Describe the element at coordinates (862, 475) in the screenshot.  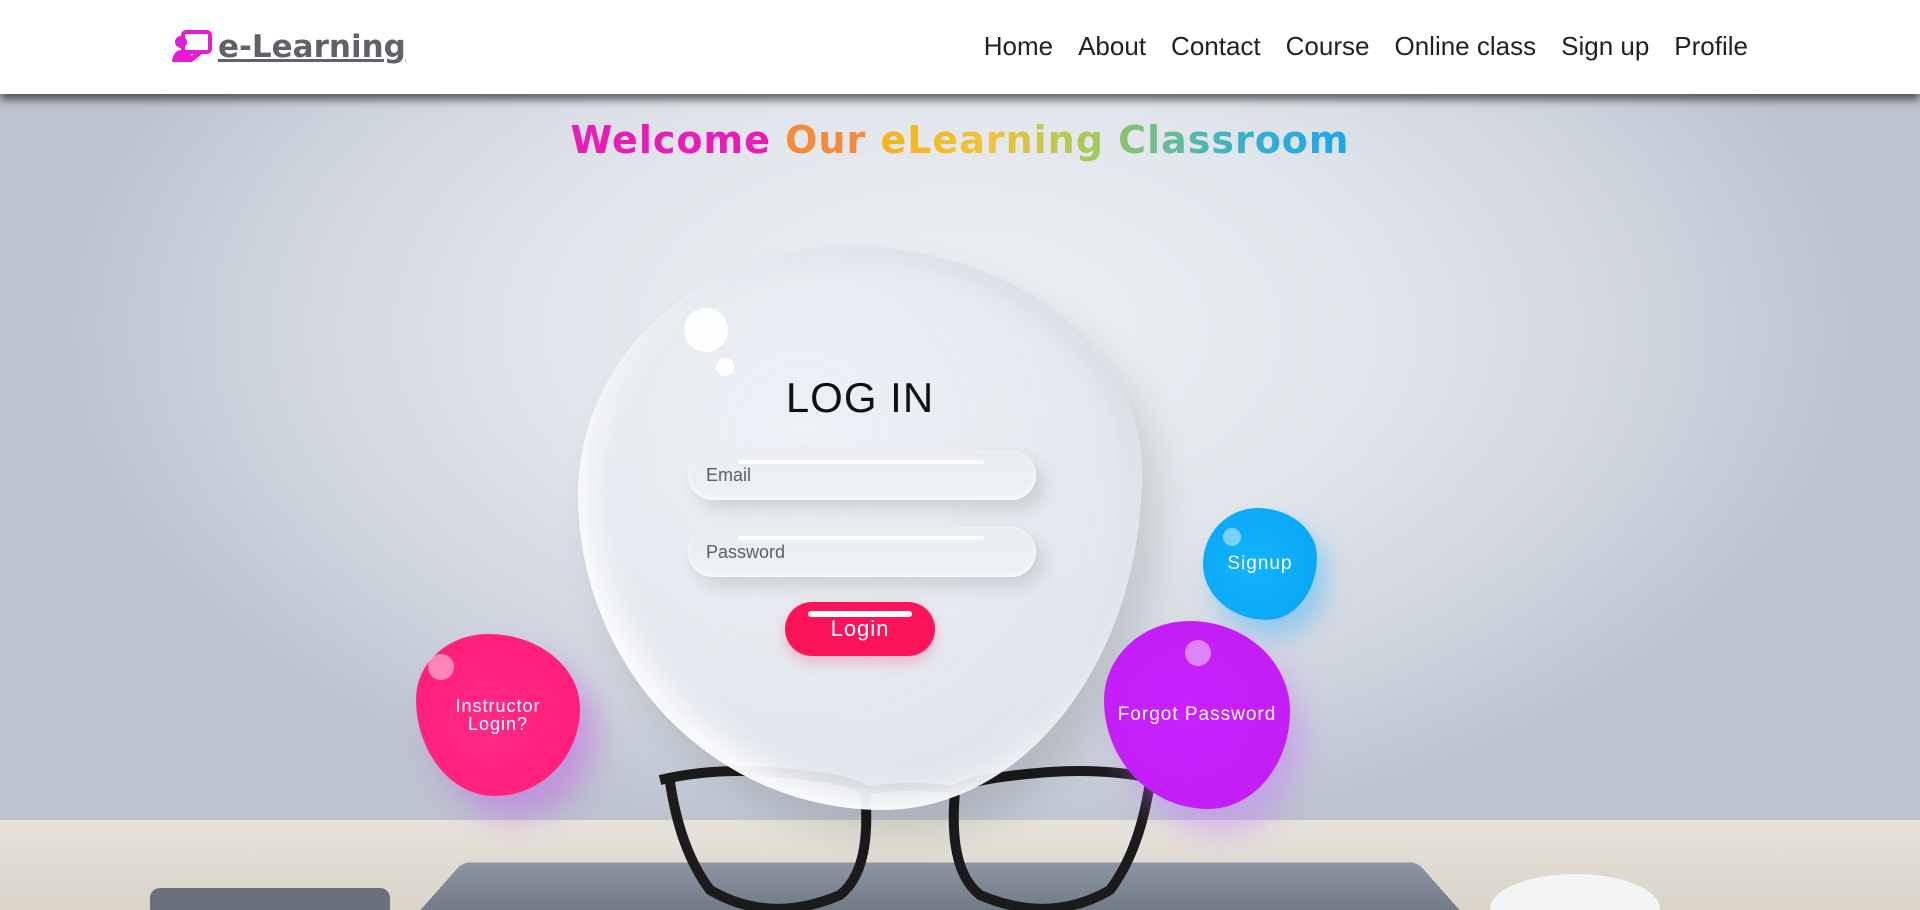
I see `email-field` at that location.